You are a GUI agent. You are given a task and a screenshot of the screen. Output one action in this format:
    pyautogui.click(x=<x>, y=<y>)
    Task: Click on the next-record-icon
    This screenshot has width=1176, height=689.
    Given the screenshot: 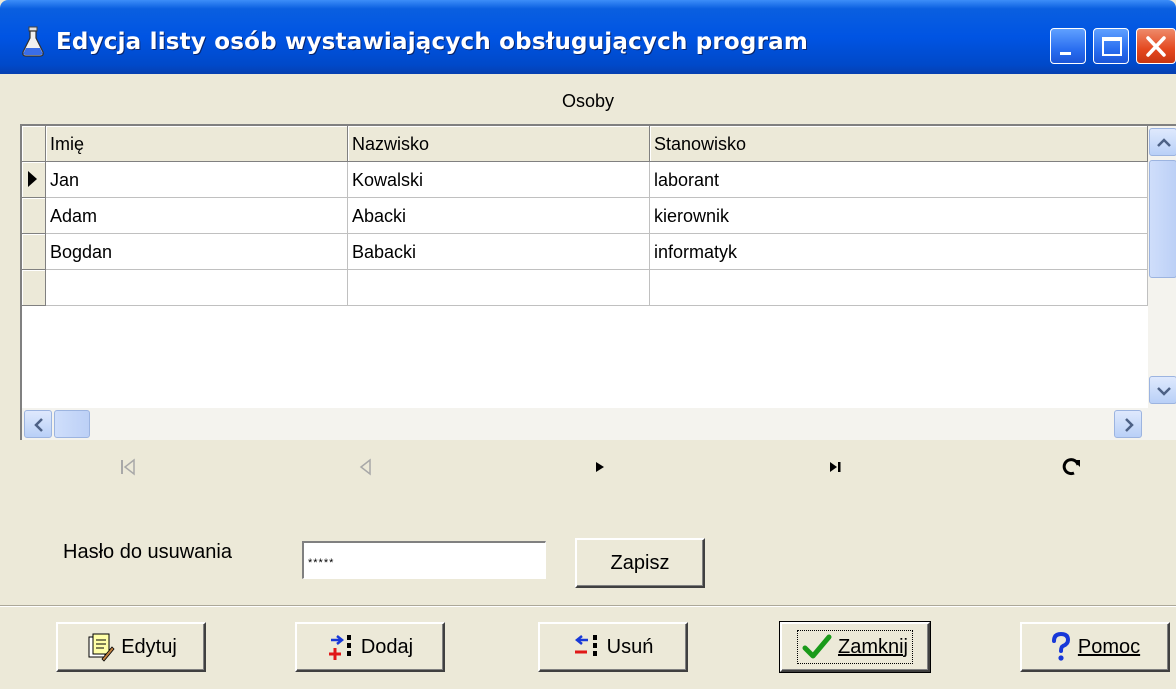 What is the action you would take?
    pyautogui.click(x=600, y=467)
    